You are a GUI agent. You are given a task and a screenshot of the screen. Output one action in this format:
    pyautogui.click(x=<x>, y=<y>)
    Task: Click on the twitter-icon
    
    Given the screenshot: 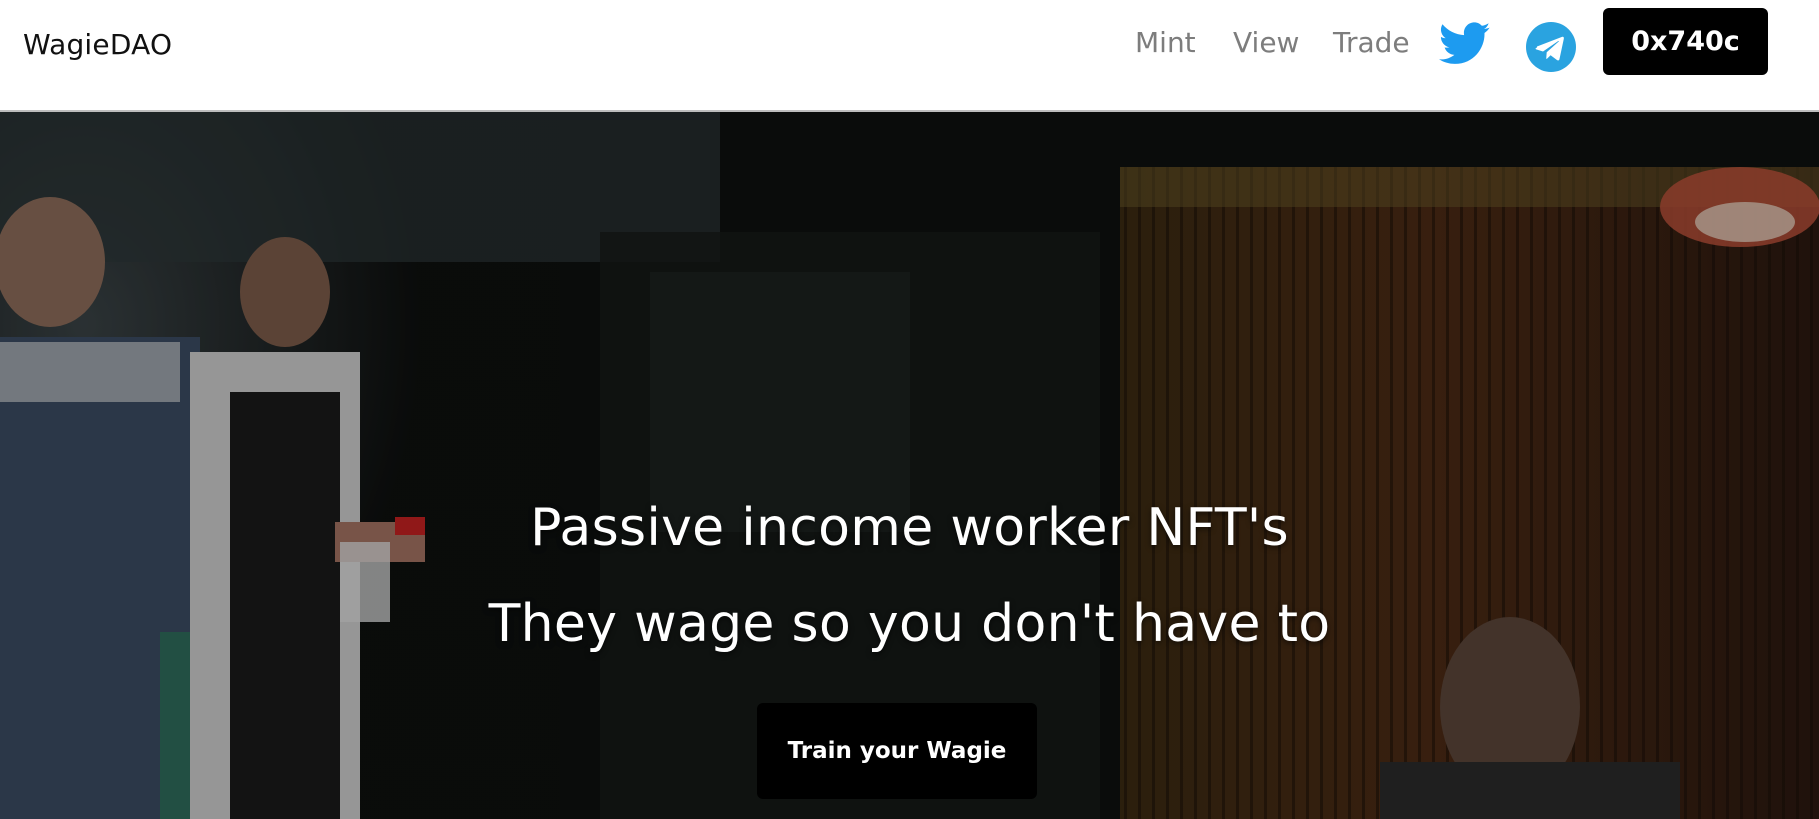 What is the action you would take?
    pyautogui.click(x=1465, y=44)
    